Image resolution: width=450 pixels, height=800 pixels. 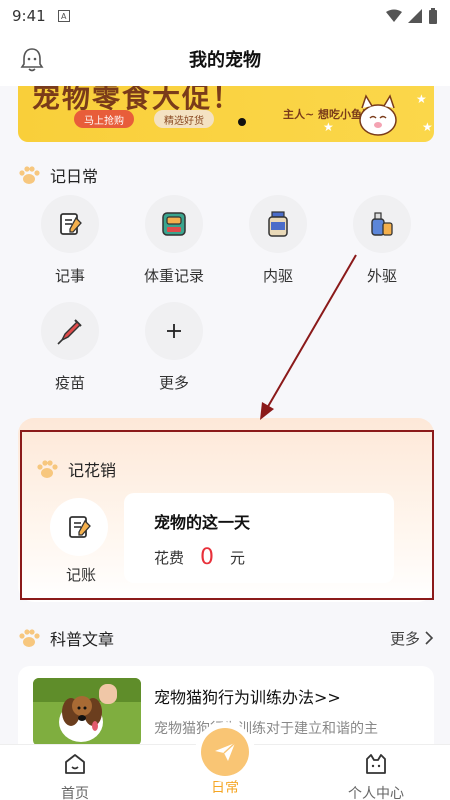 I want to click on daily-item-label: 体重记录, so click(x=173, y=276).